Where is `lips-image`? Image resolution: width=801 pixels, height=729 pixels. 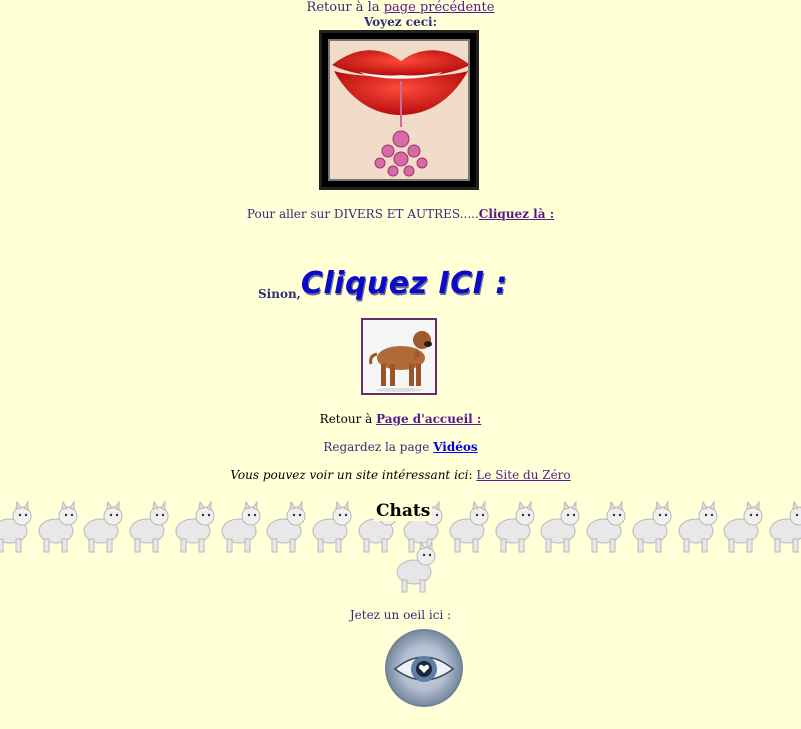
lips-image is located at coordinates (399, 110).